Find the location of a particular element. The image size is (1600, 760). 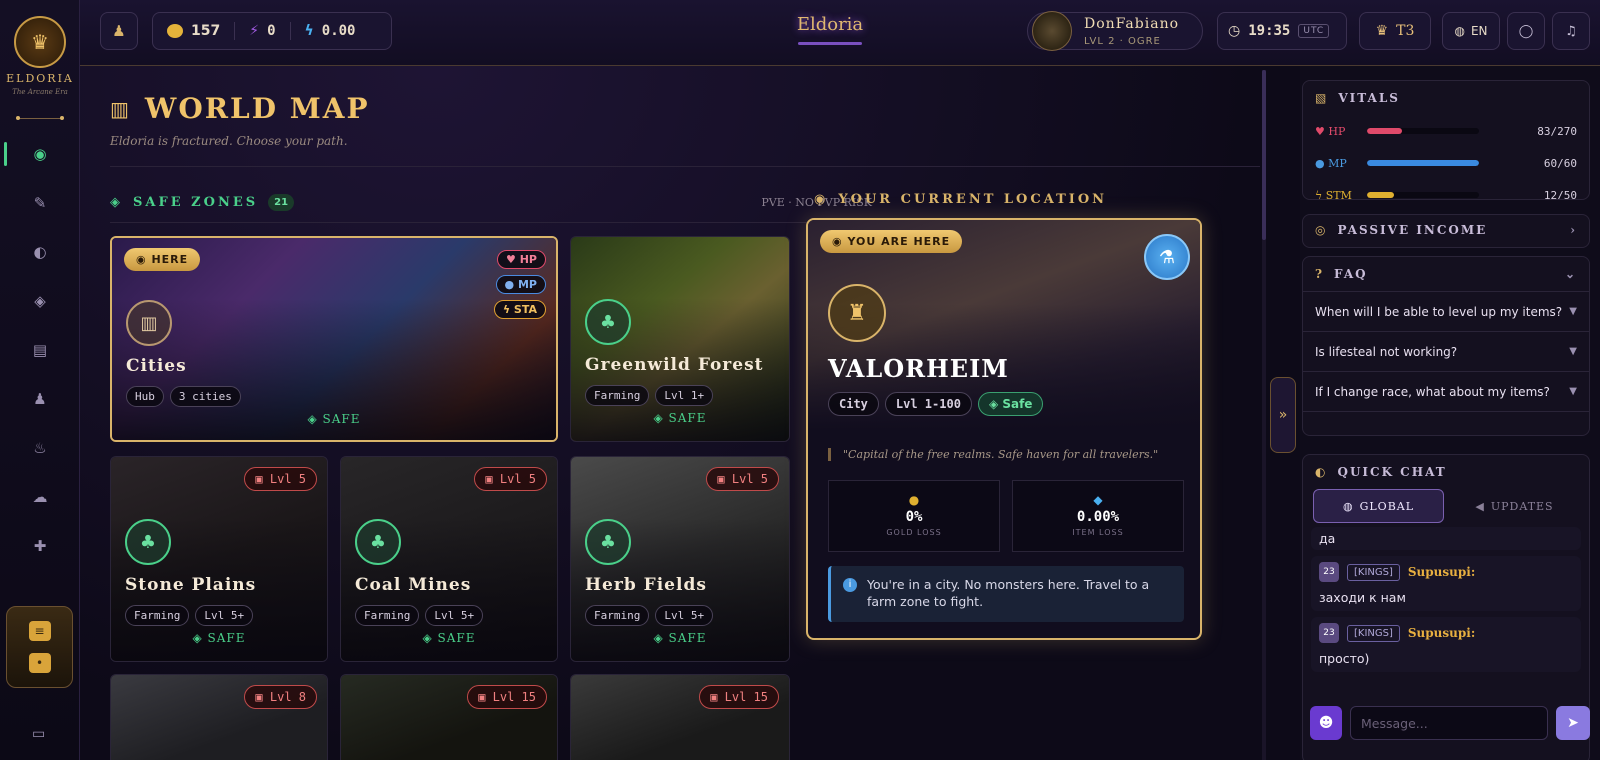

passive-income-section: ◎ PASSIVE INCOME › is located at coordinates (1446, 231).